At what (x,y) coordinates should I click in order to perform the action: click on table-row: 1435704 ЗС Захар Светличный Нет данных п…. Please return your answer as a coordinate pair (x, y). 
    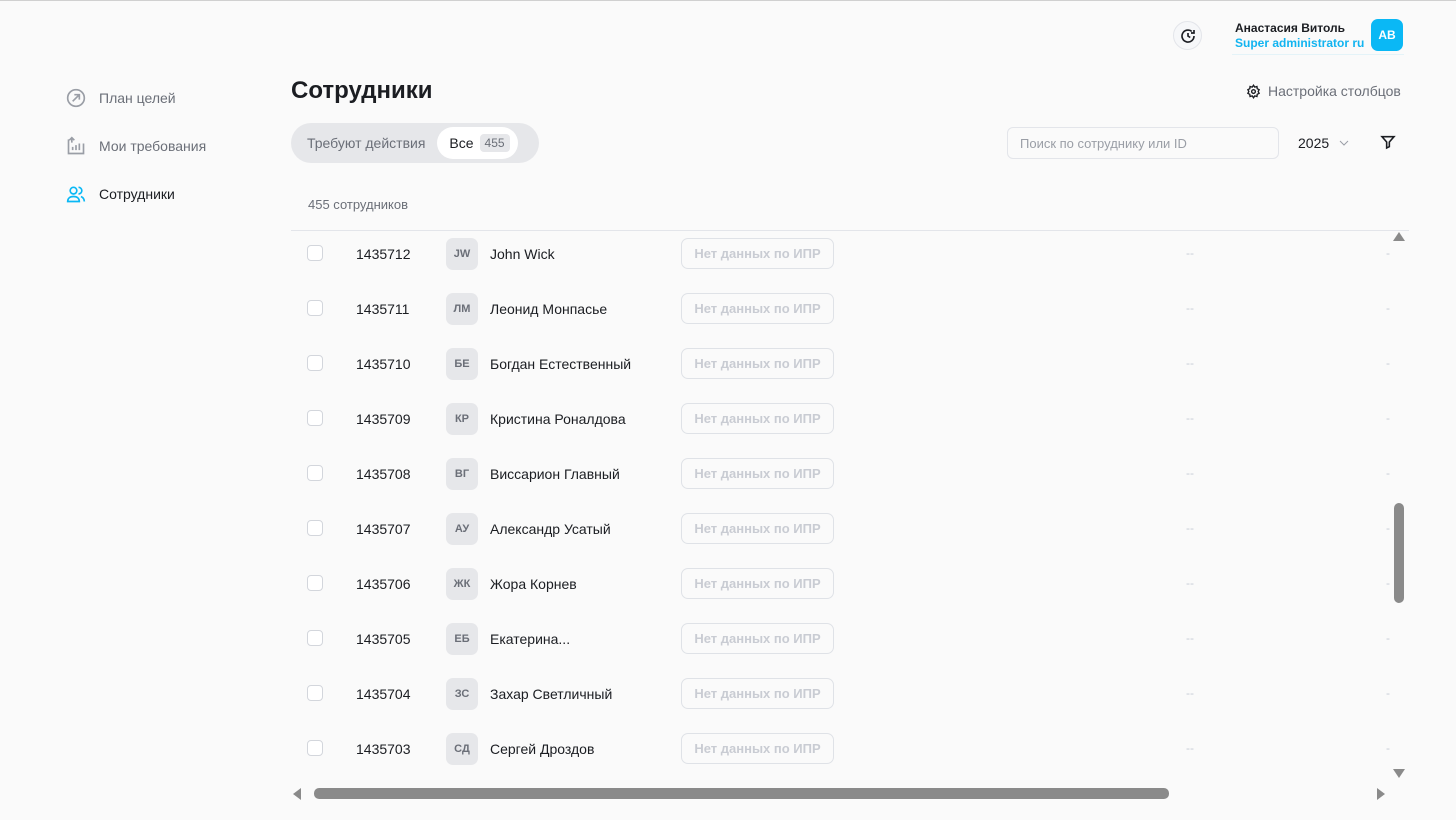
    Looking at the image, I should click on (841, 699).